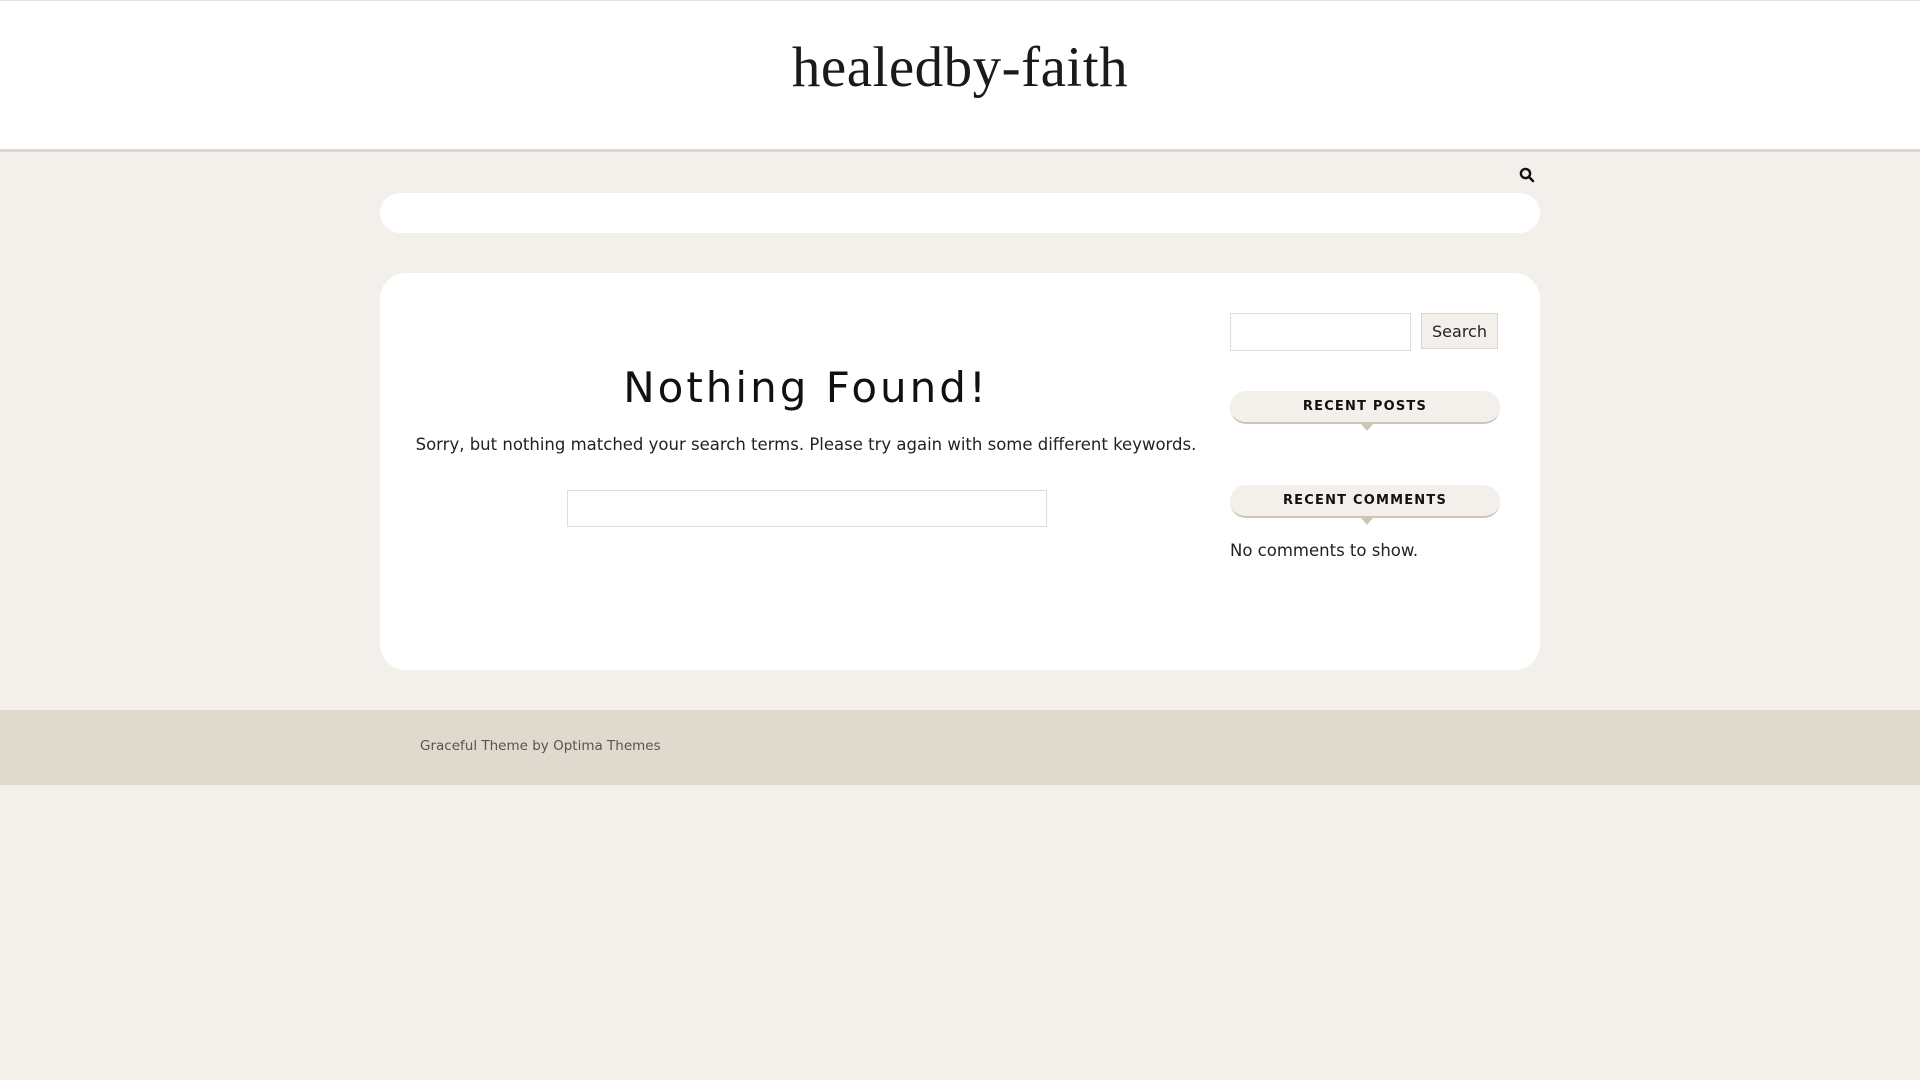  What do you see at coordinates (960, 67) in the screenshot?
I see `site-title: healedby-faith` at bounding box center [960, 67].